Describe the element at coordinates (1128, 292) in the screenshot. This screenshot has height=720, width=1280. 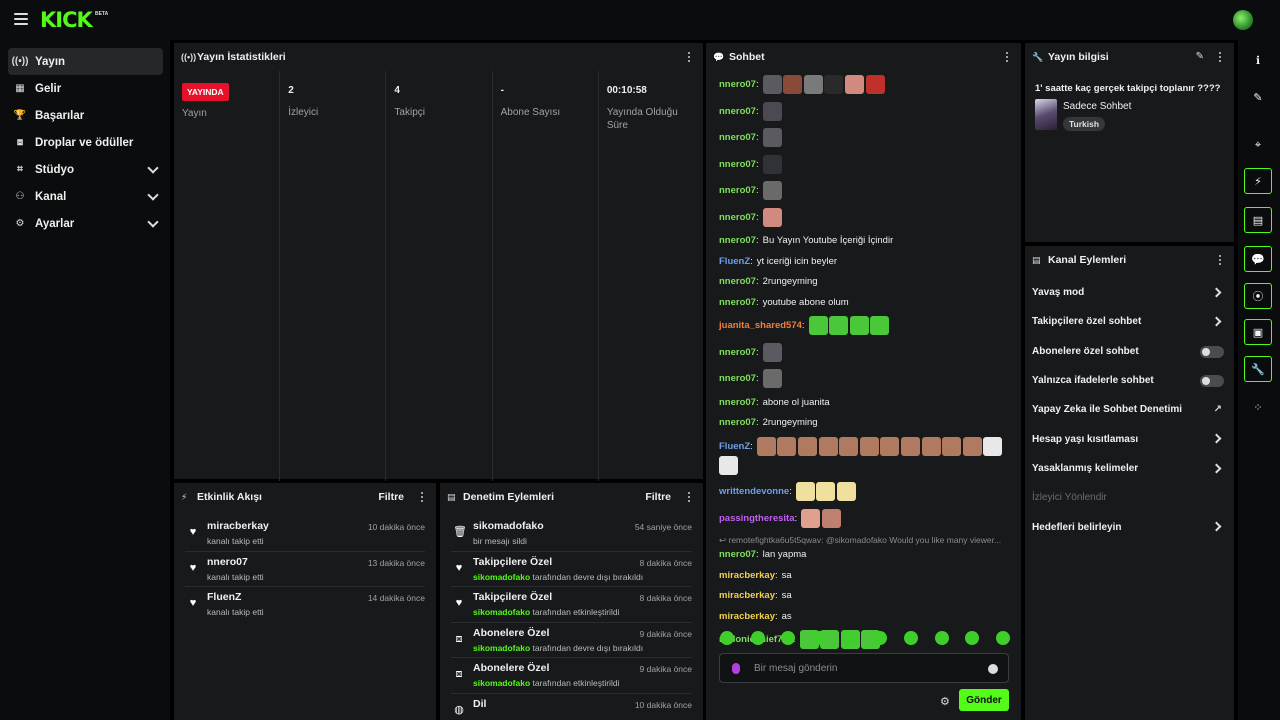
I see `channel-action-item: Yavaş mod` at that location.